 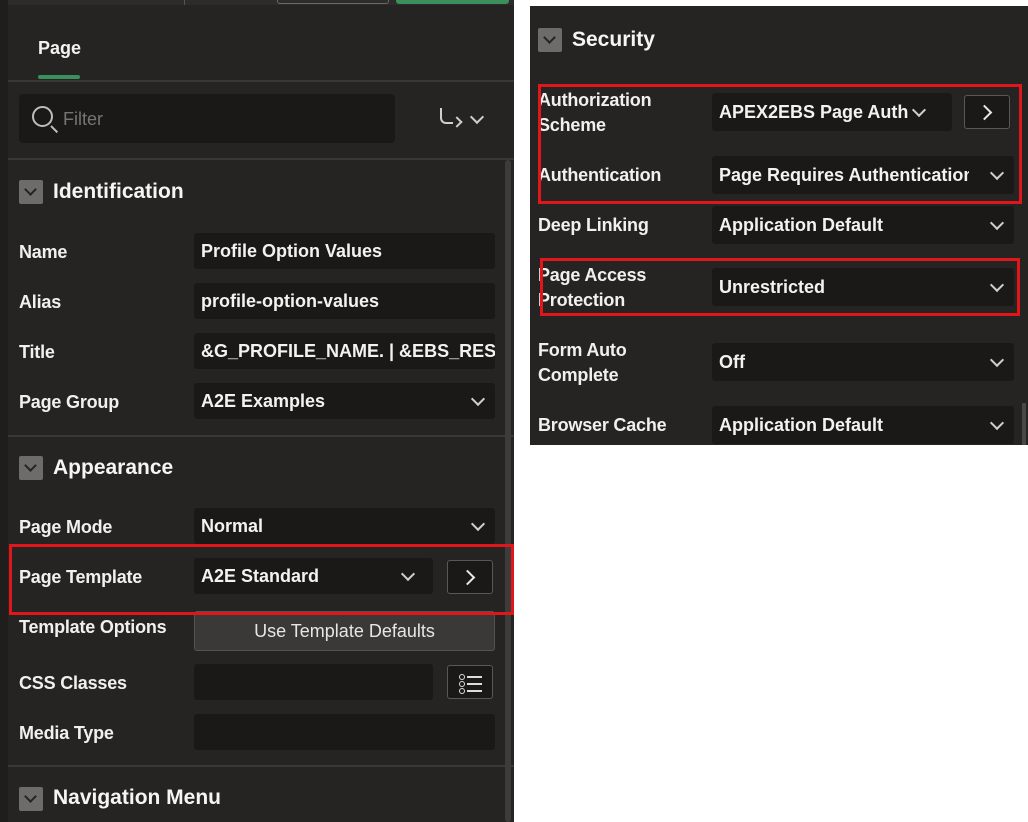 I want to click on form-auto-complete-label: Form Auto Complete, so click(x=582, y=363).